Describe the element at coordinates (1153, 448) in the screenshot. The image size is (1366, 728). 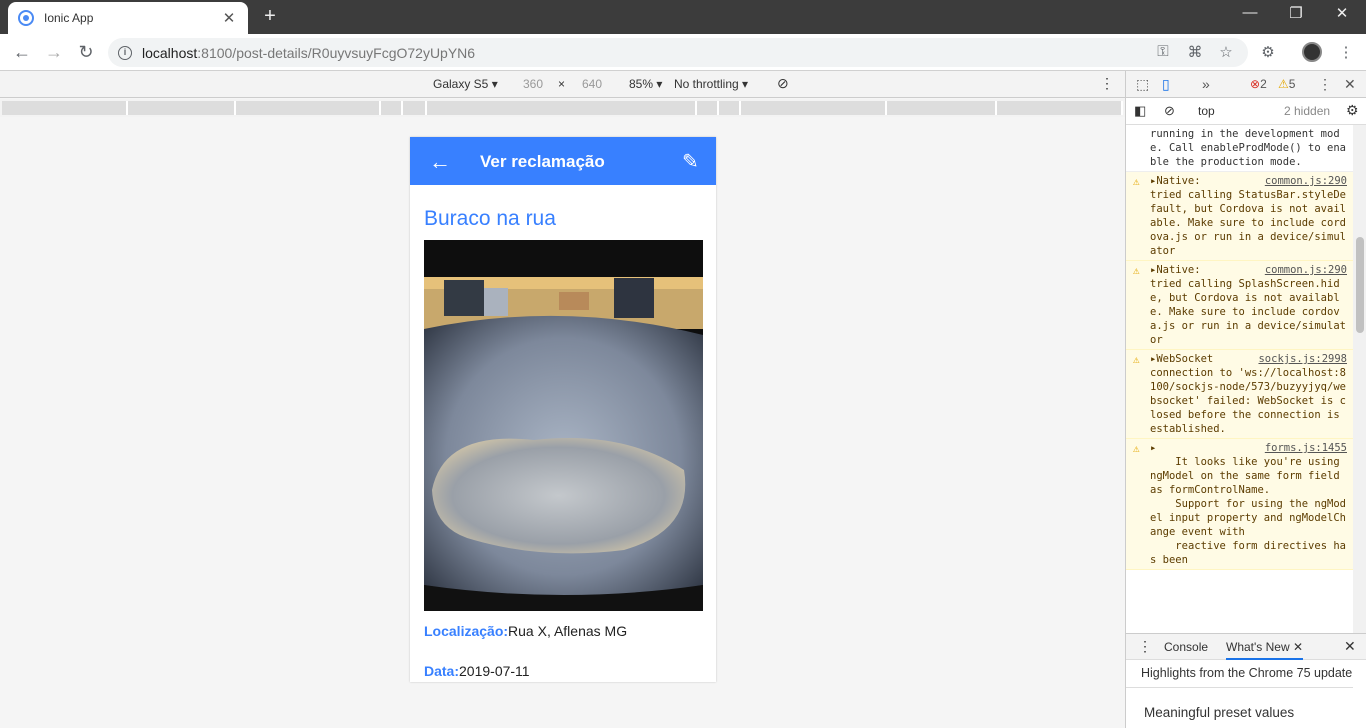
I see `message-prefix: ▸` at that location.